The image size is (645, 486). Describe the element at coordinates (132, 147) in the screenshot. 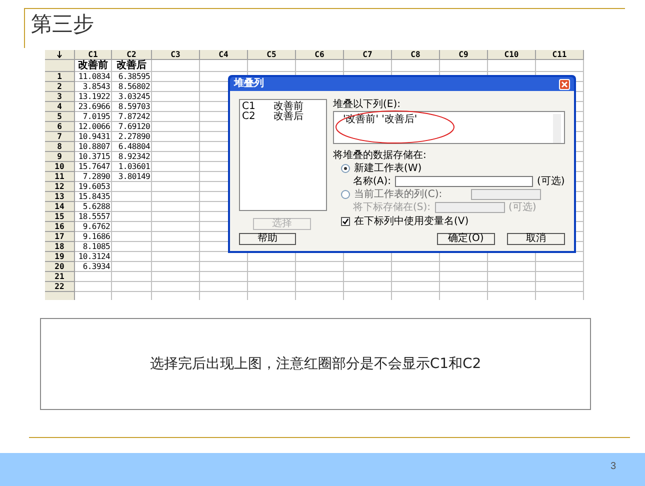

I see `table-cell: 6.48804` at that location.